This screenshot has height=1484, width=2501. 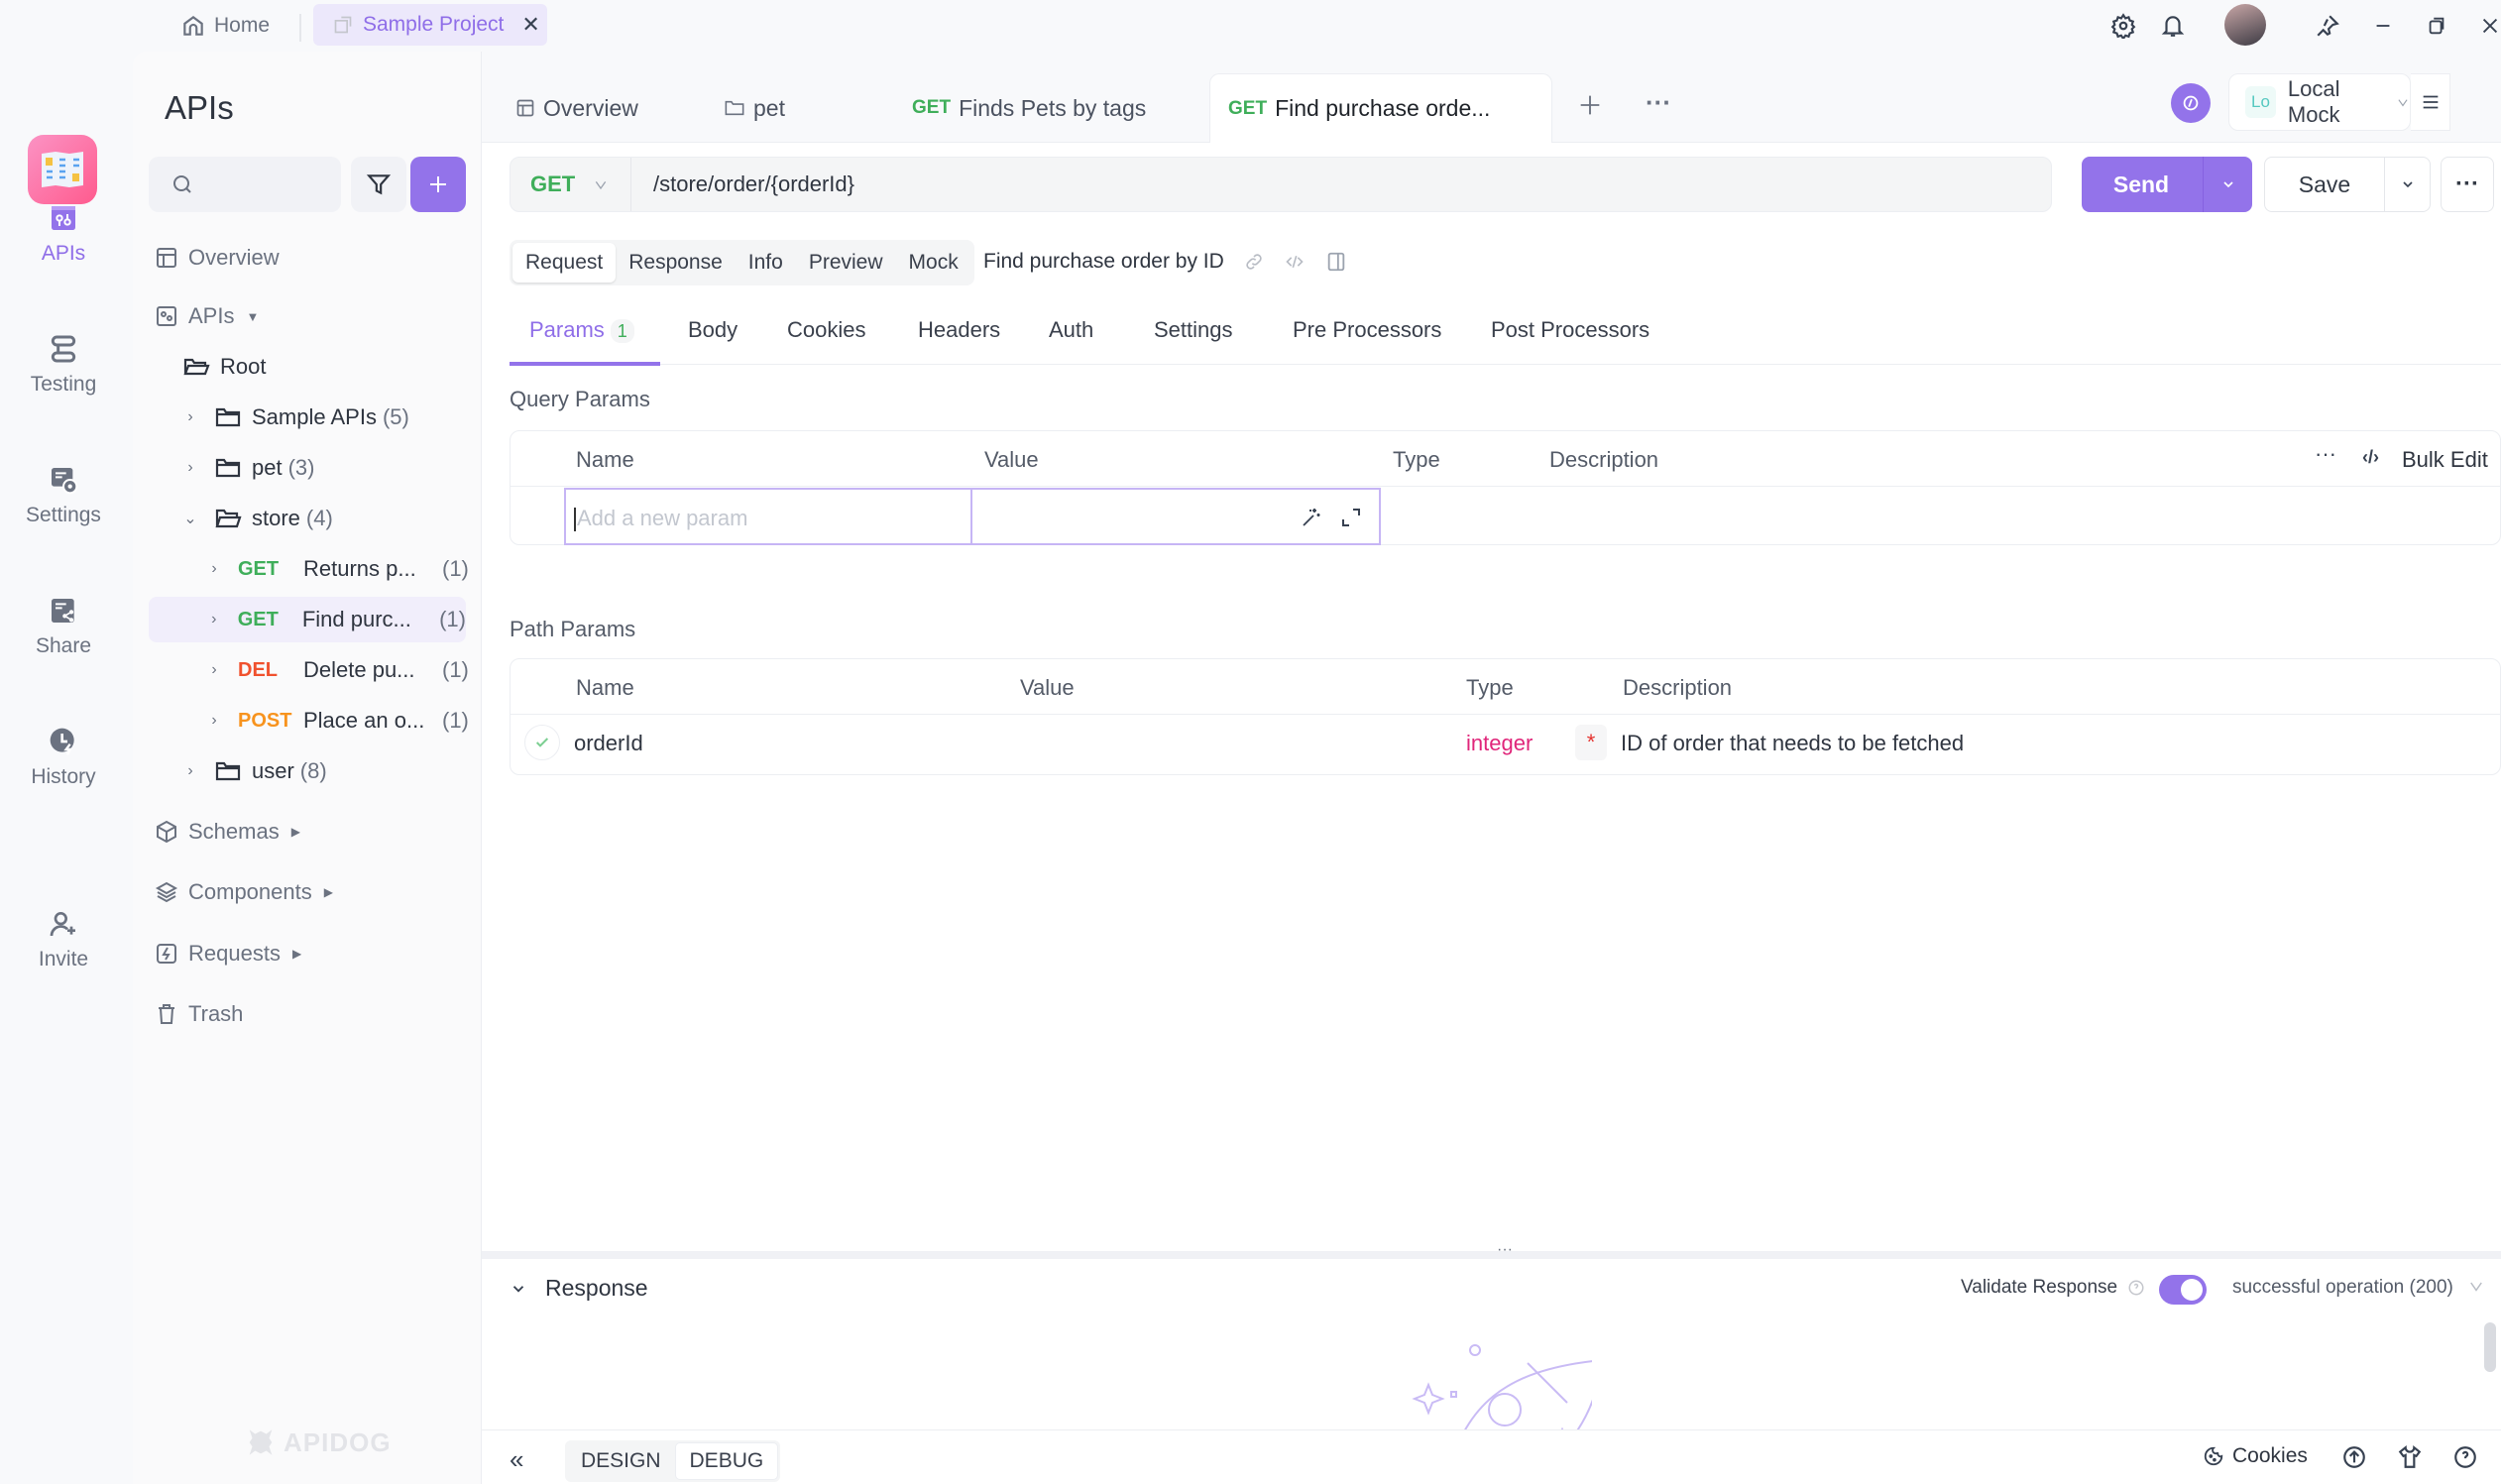 I want to click on query-params-title: Query Params, so click(x=580, y=399).